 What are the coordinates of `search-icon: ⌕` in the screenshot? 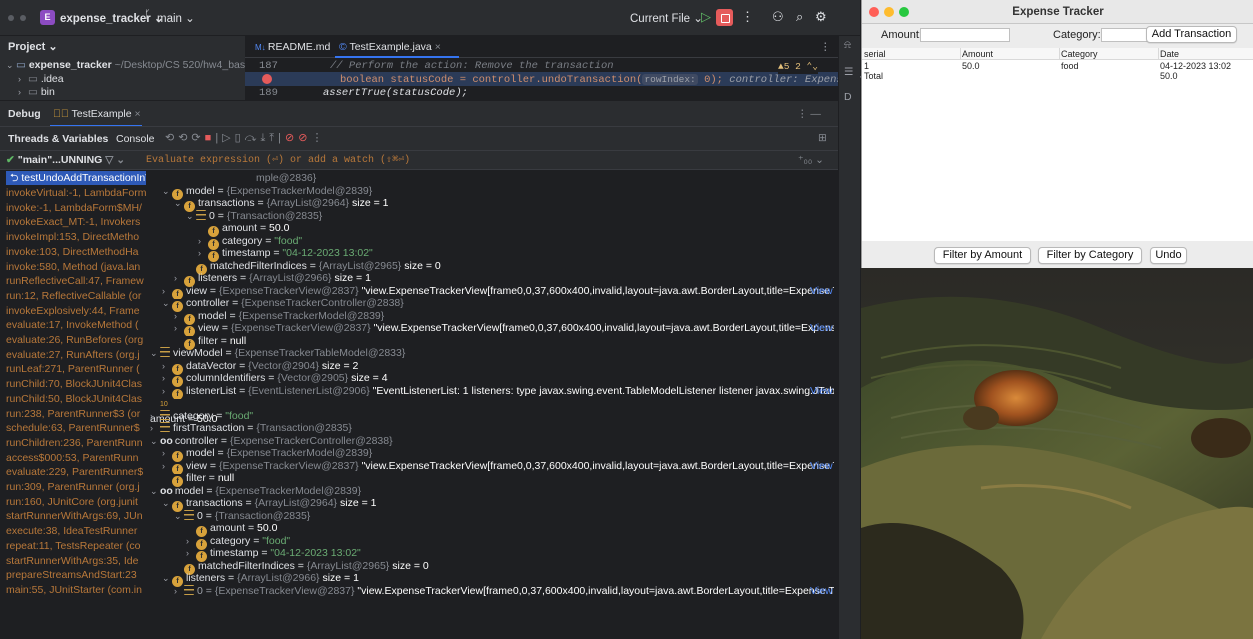 It's located at (799, 17).